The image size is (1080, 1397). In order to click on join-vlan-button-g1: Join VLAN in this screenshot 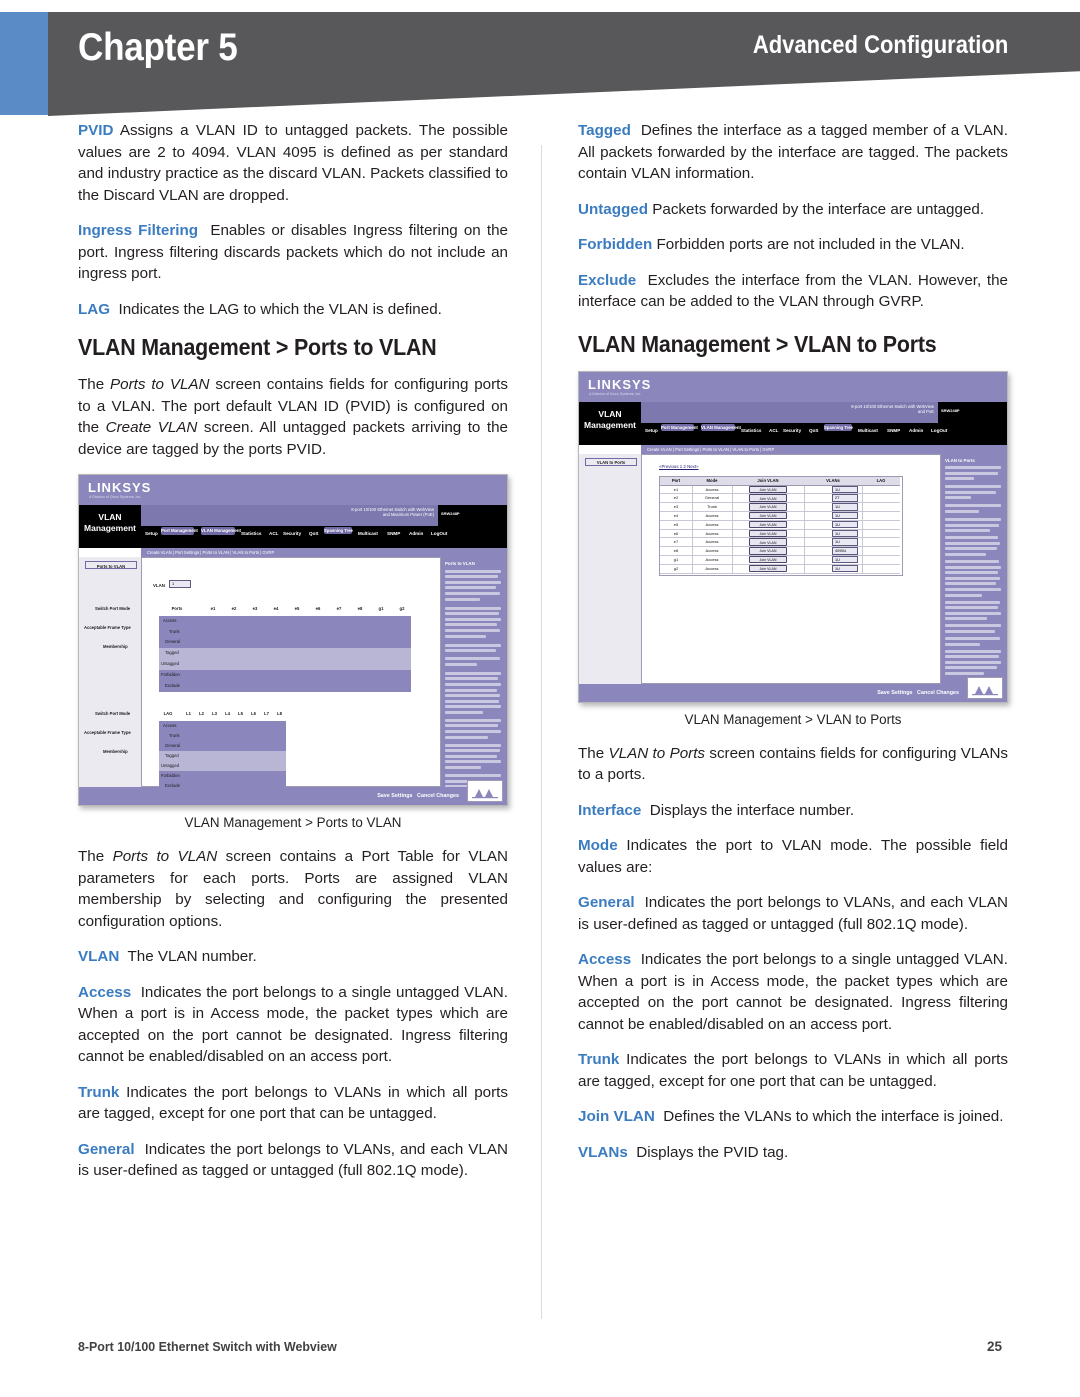, I will do `click(768, 559)`.